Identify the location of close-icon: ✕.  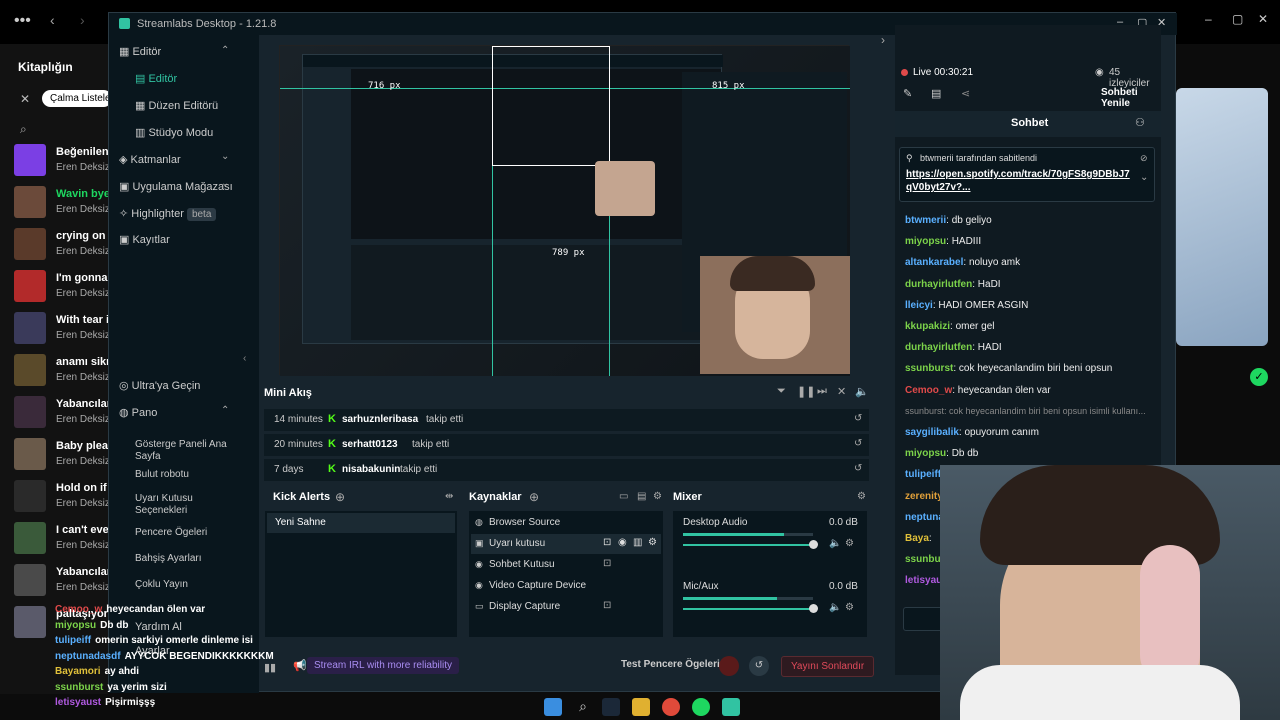
(1263, 19).